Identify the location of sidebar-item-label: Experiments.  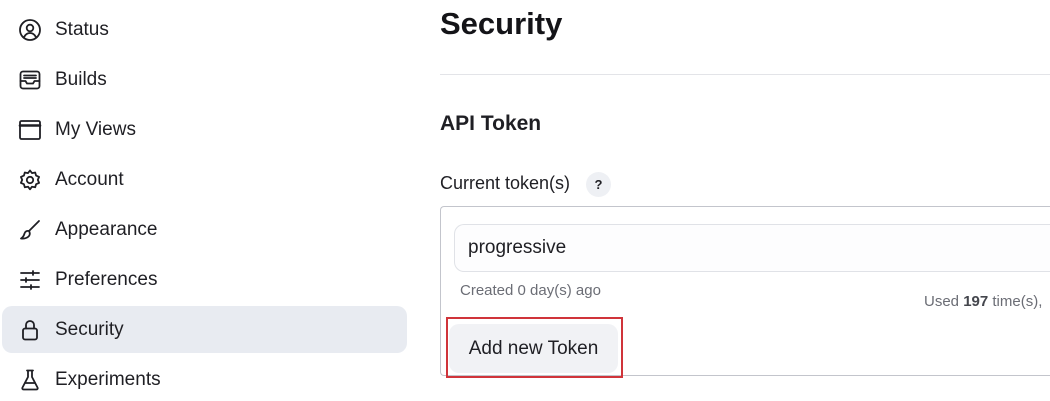
(108, 379).